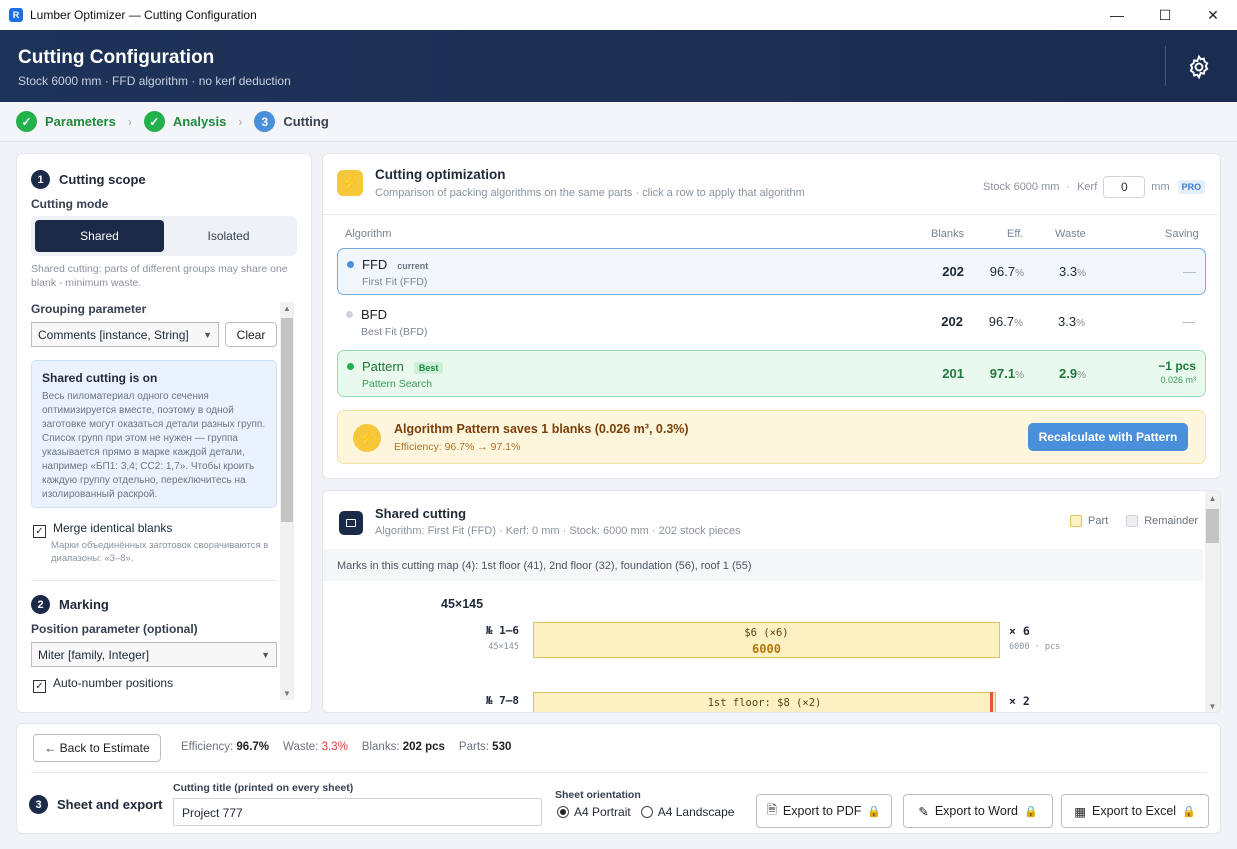 The width and height of the screenshot is (1237, 849). Describe the element at coordinates (110, 804) in the screenshot. I see `section-title: Sheet and export` at that location.